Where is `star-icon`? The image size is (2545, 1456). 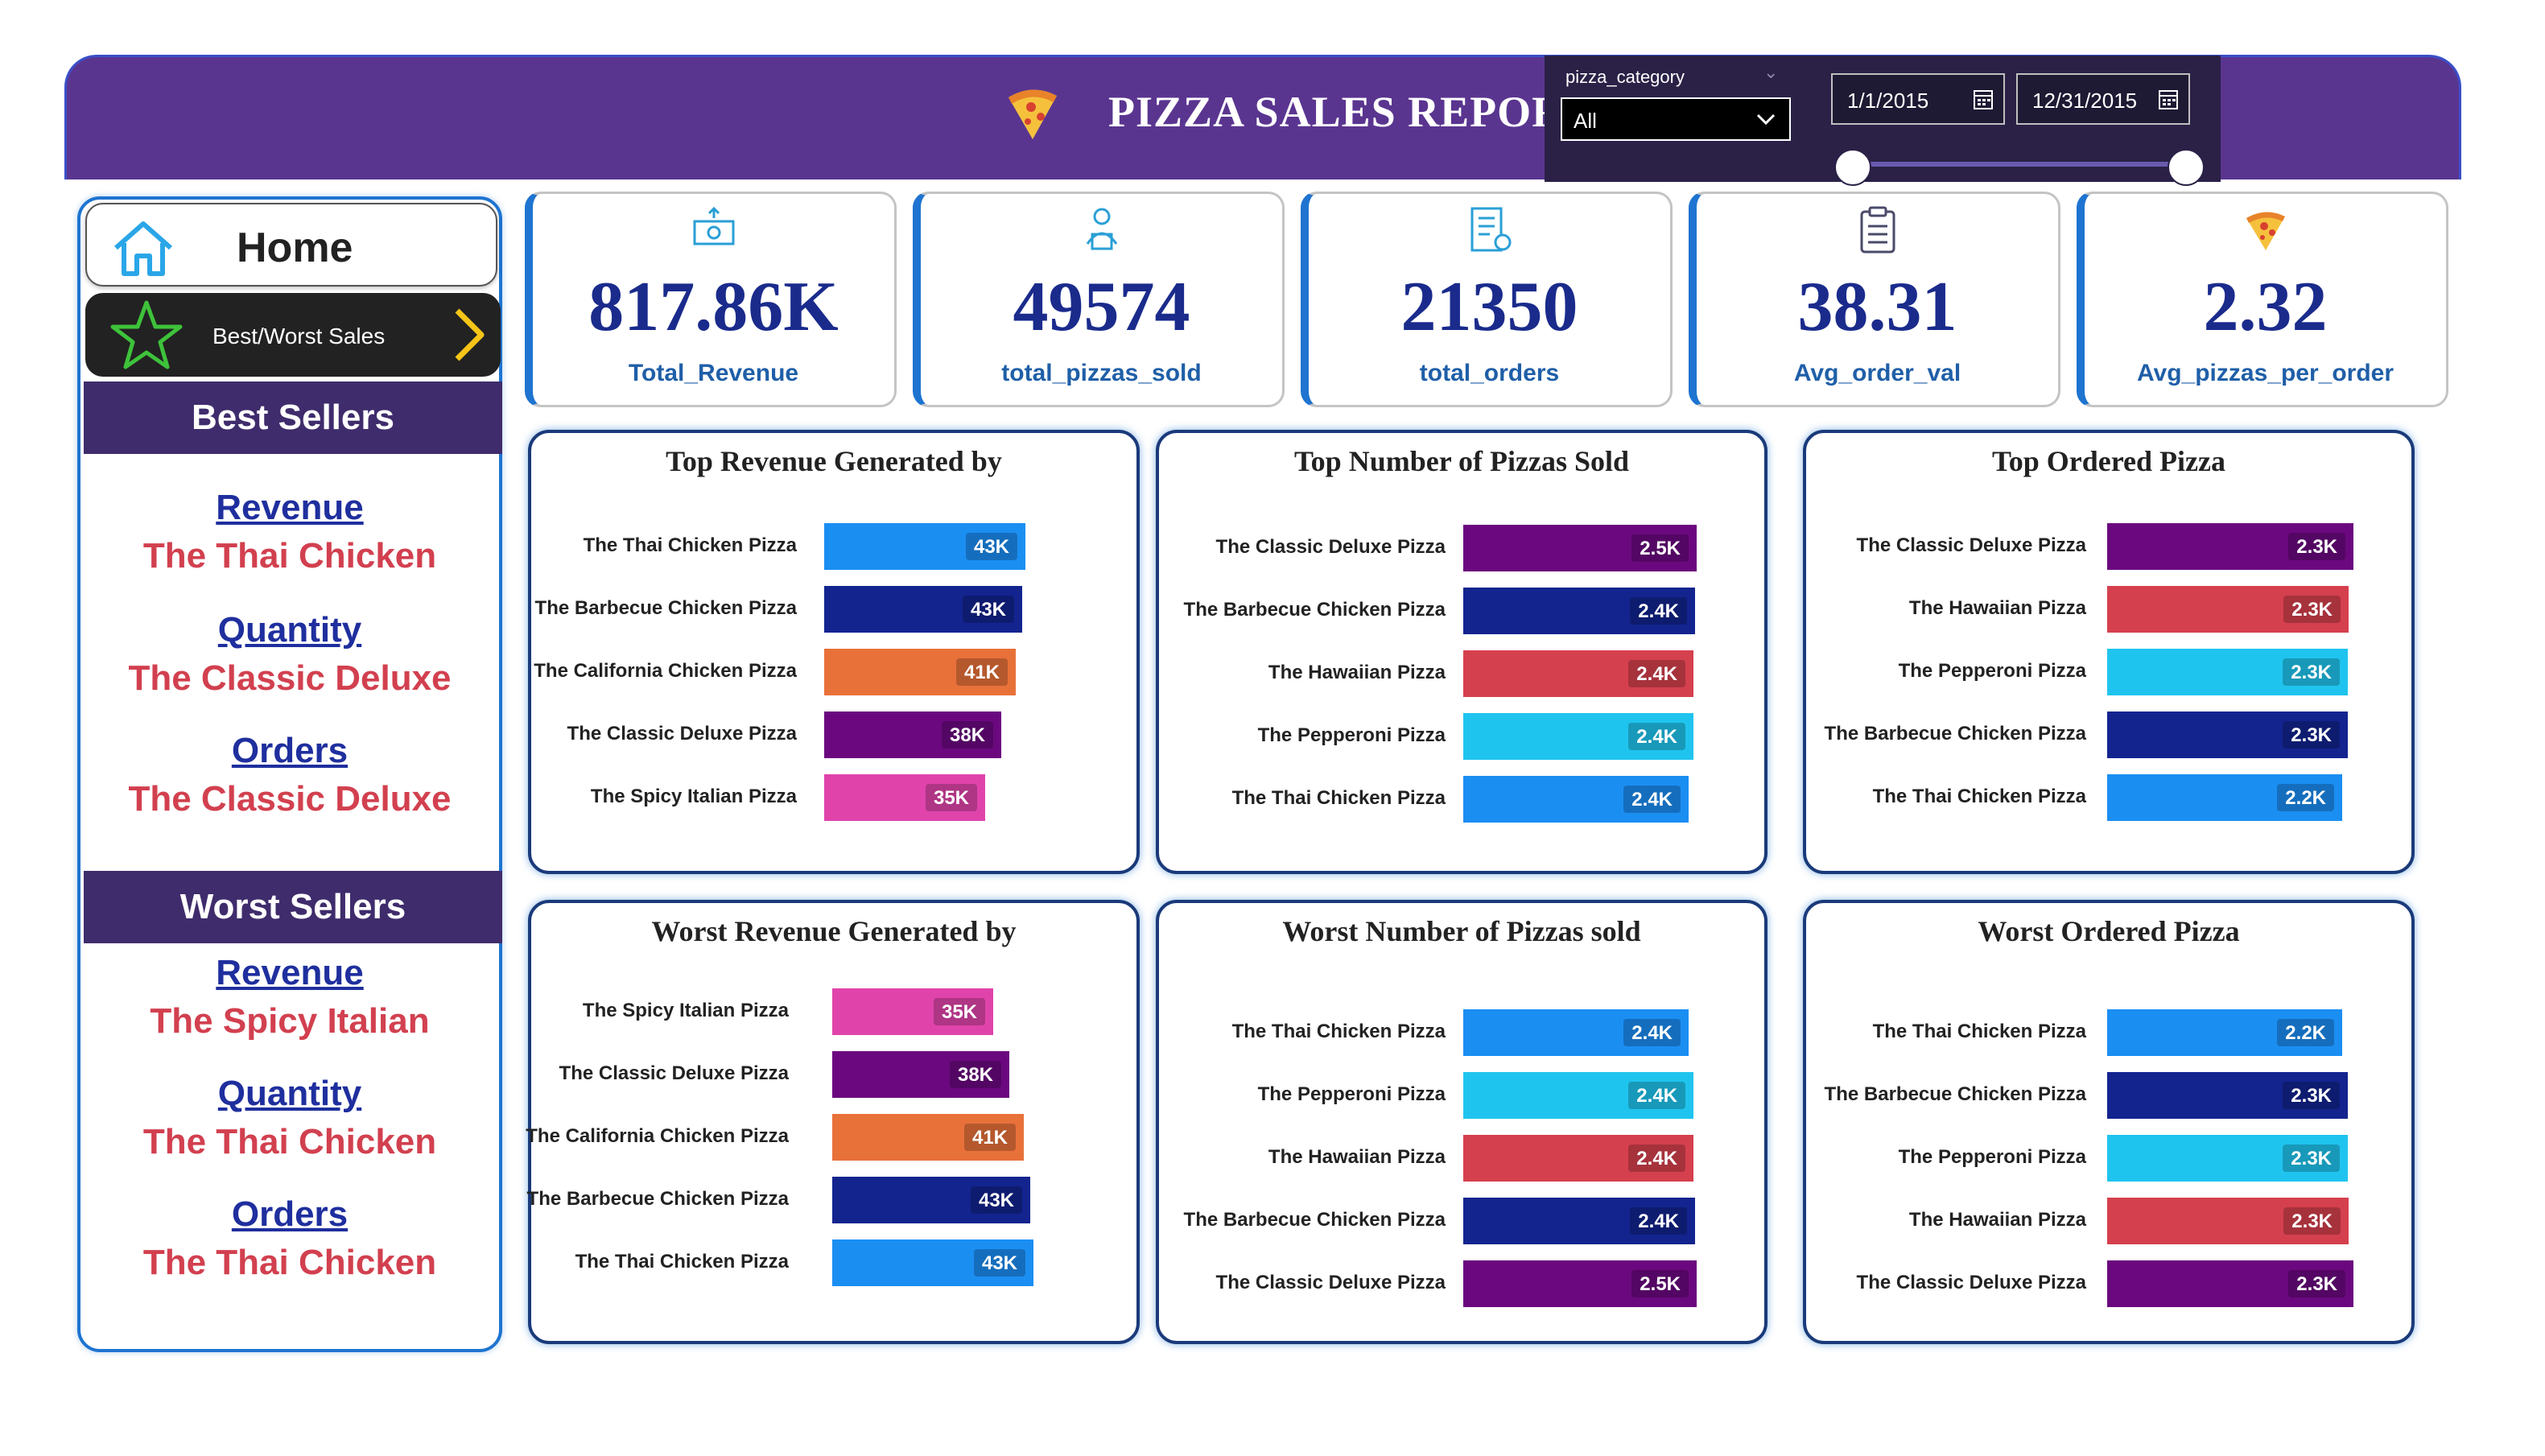
star-icon is located at coordinates (146, 334).